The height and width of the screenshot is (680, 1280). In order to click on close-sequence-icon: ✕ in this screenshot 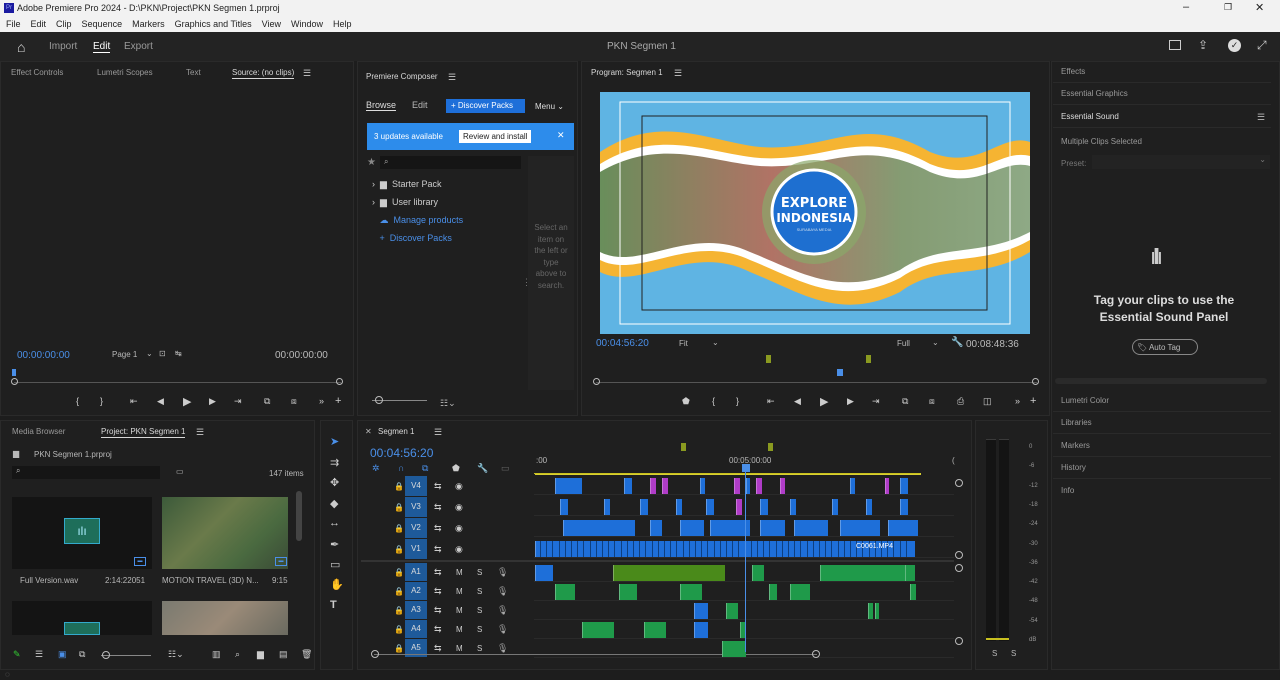, I will do `click(368, 431)`.